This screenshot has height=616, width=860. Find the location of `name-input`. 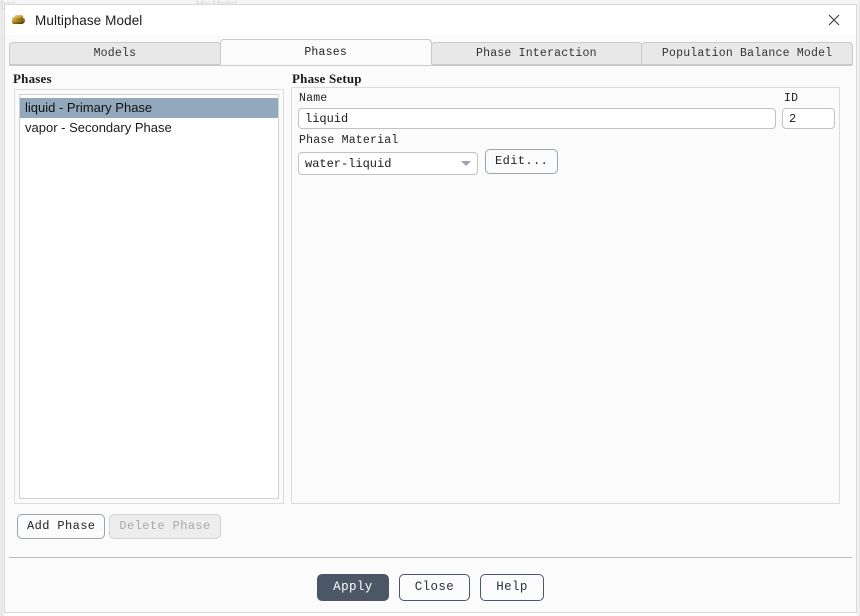

name-input is located at coordinates (537, 118).